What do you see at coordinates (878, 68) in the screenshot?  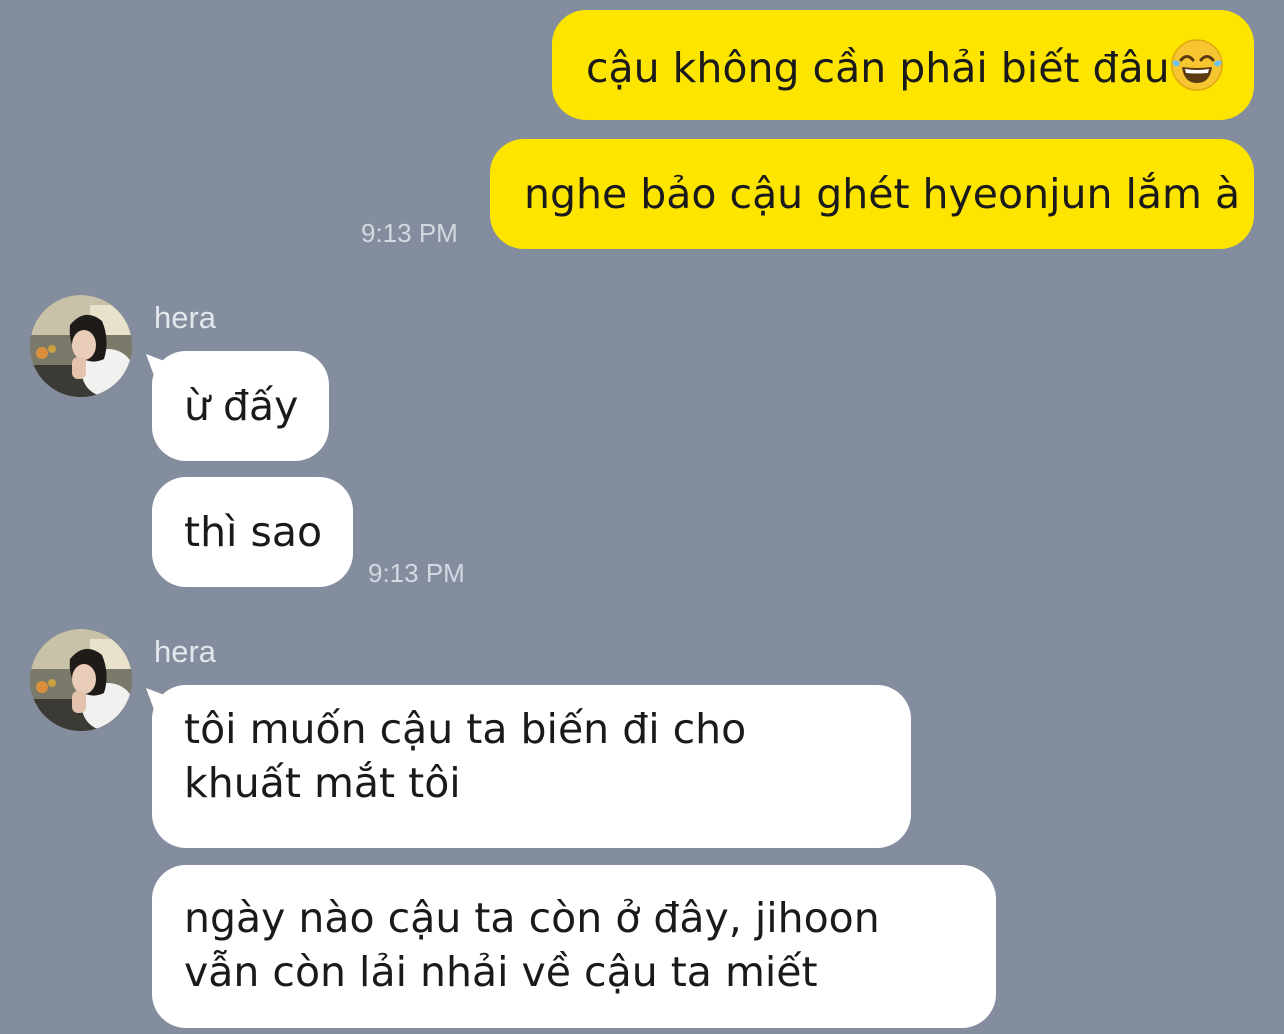 I see `message-text: cậu không cần phải biết đâu` at bounding box center [878, 68].